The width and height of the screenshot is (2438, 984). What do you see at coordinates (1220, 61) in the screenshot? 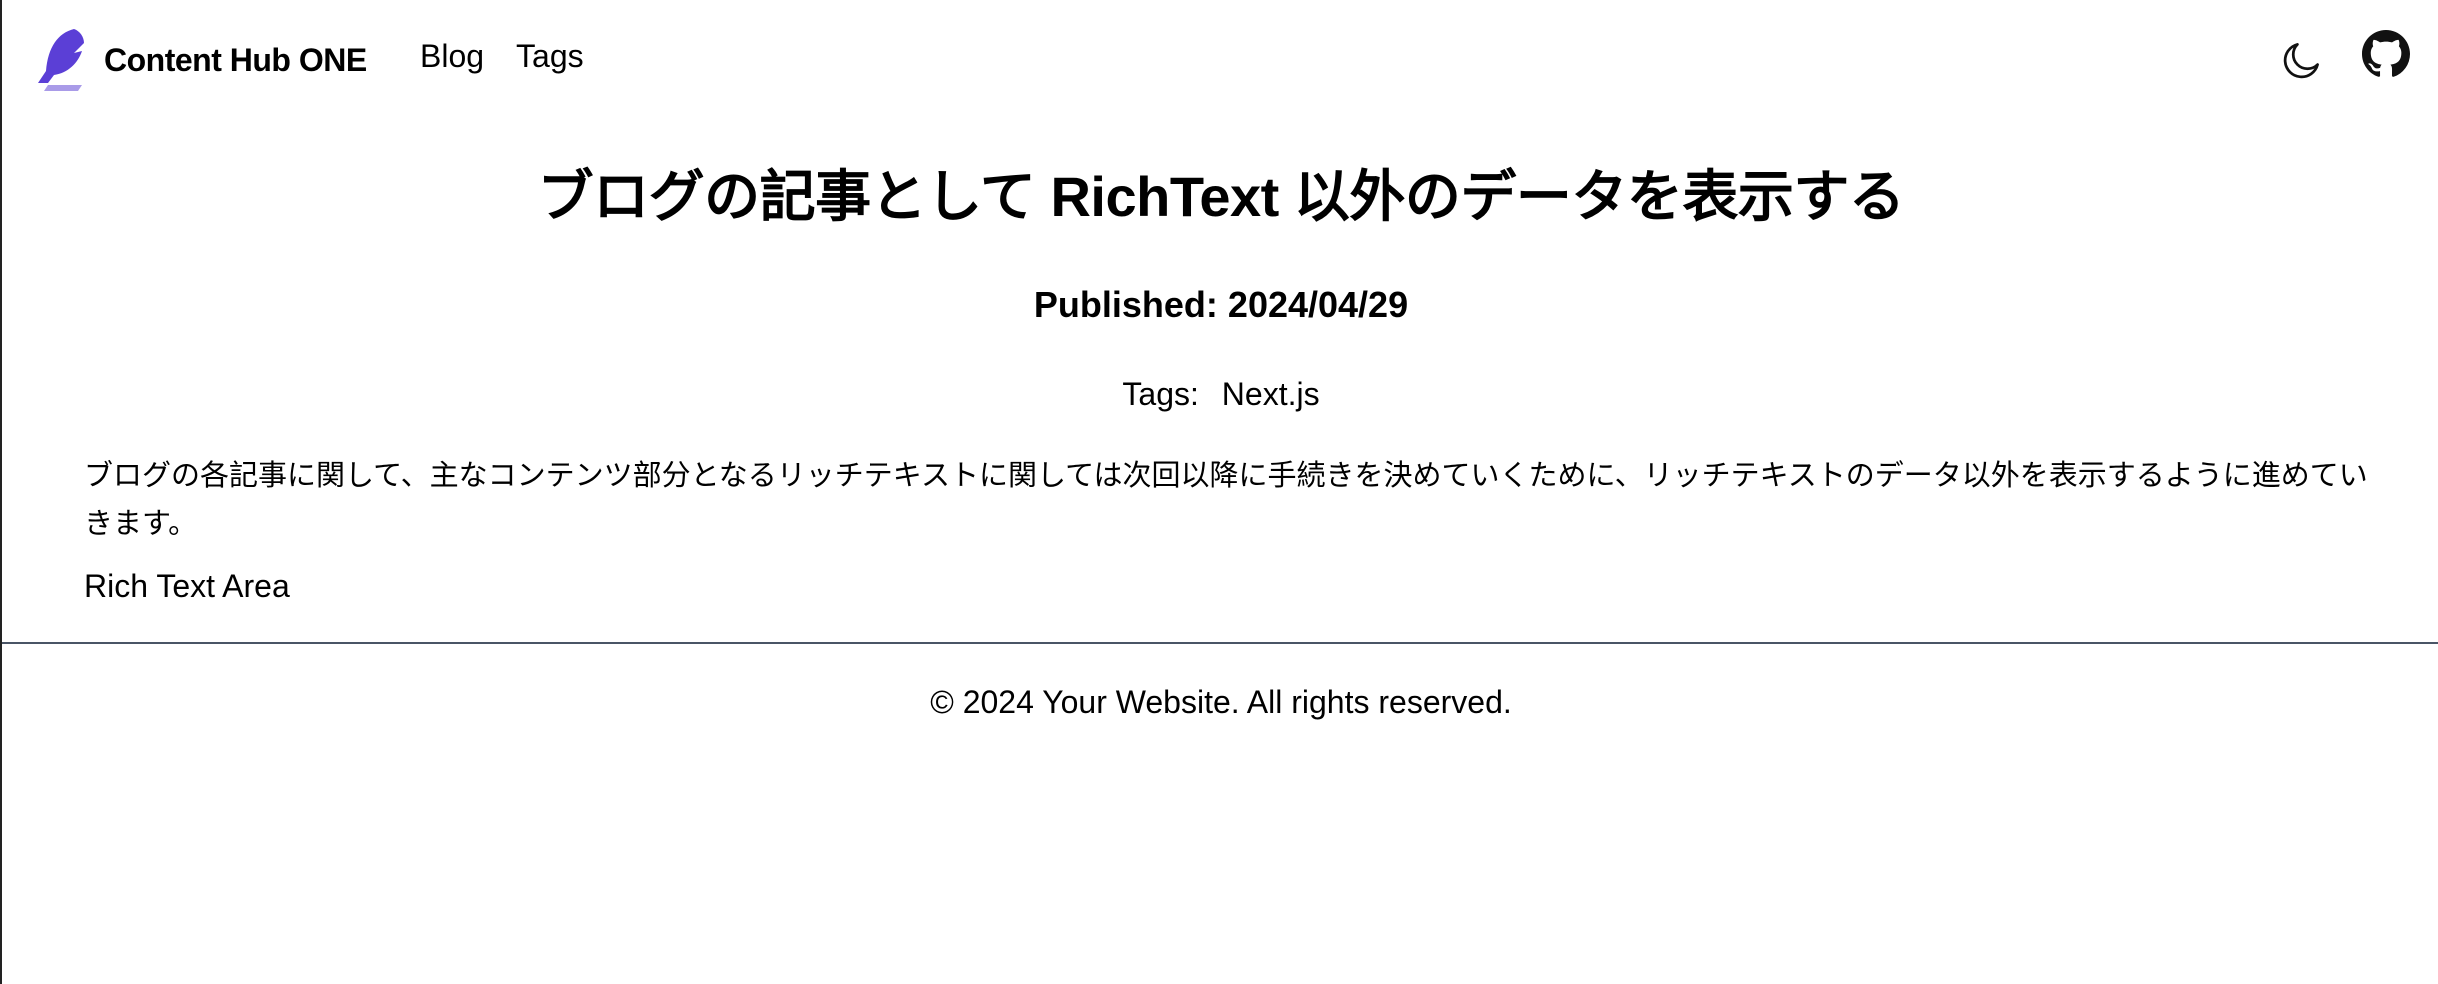
I see `site-header: Content Hub ONE Blog Tags` at bounding box center [1220, 61].